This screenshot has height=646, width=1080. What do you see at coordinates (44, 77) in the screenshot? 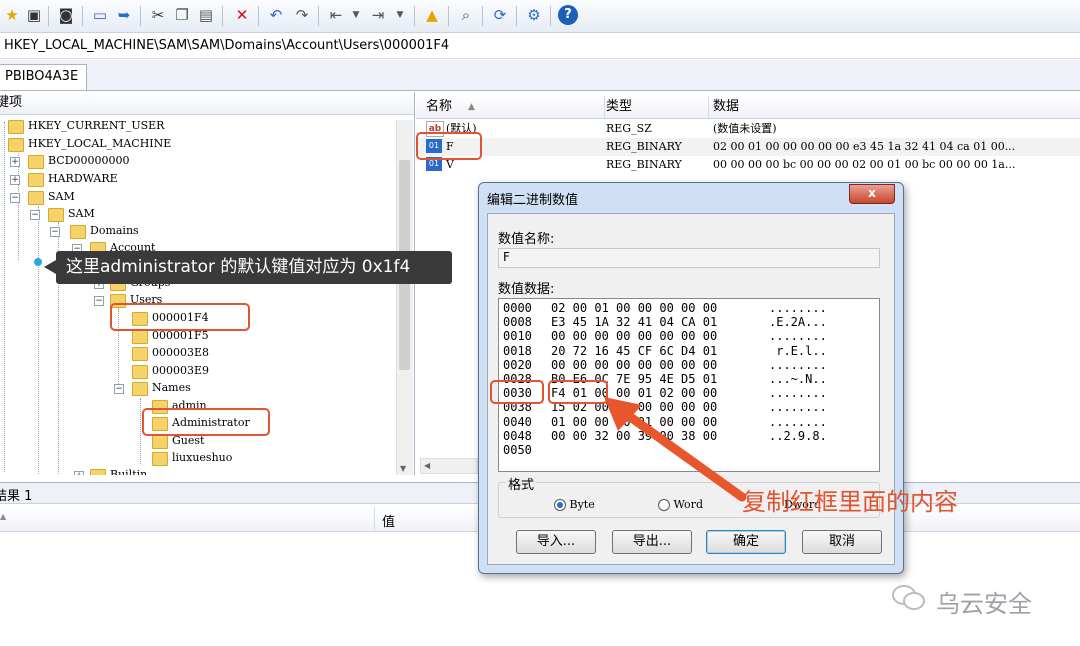
I see `tab-machine: PBIBO4A3E` at bounding box center [44, 77].